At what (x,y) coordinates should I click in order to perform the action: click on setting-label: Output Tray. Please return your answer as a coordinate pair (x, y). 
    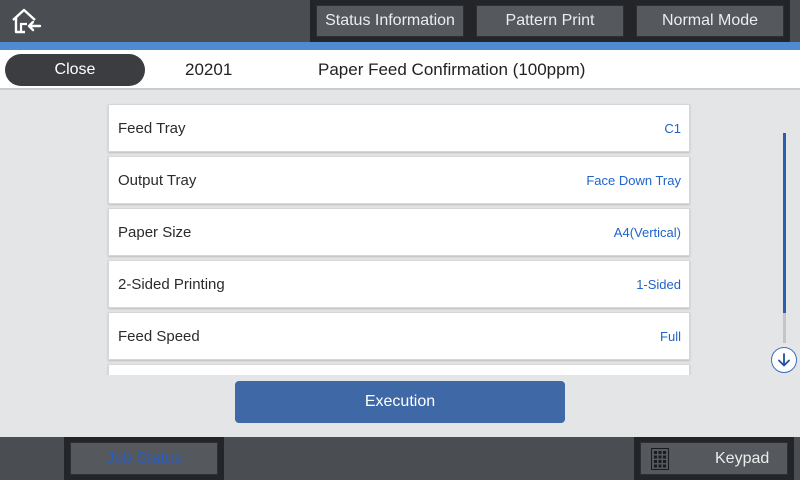
    Looking at the image, I should click on (157, 180).